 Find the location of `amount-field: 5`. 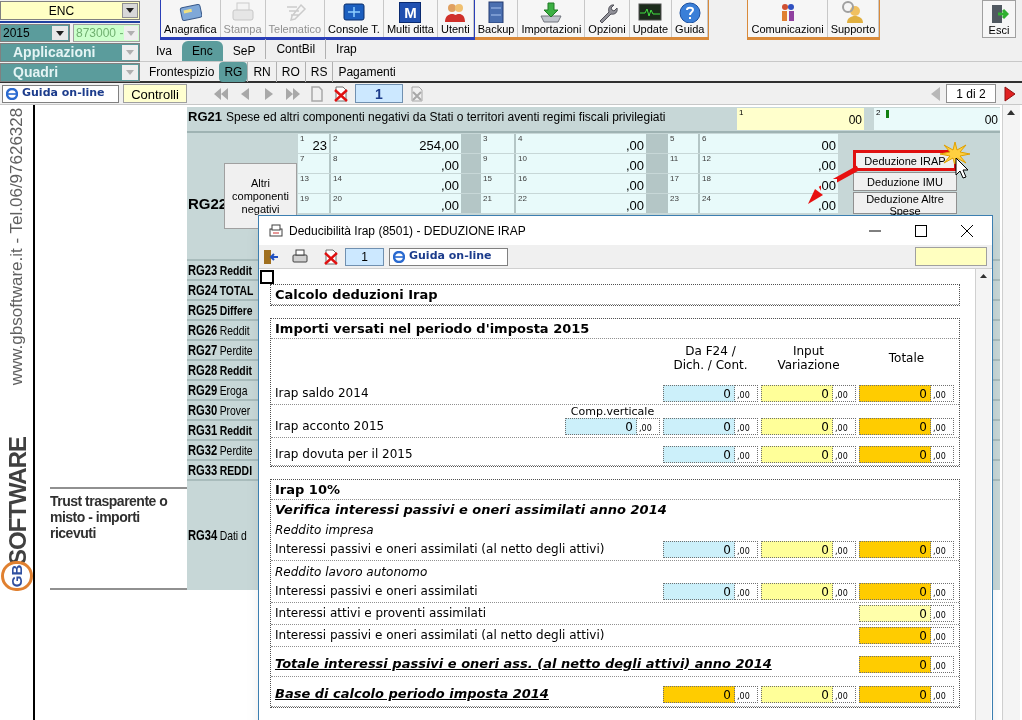

amount-field: 5 is located at coordinates (683, 143).